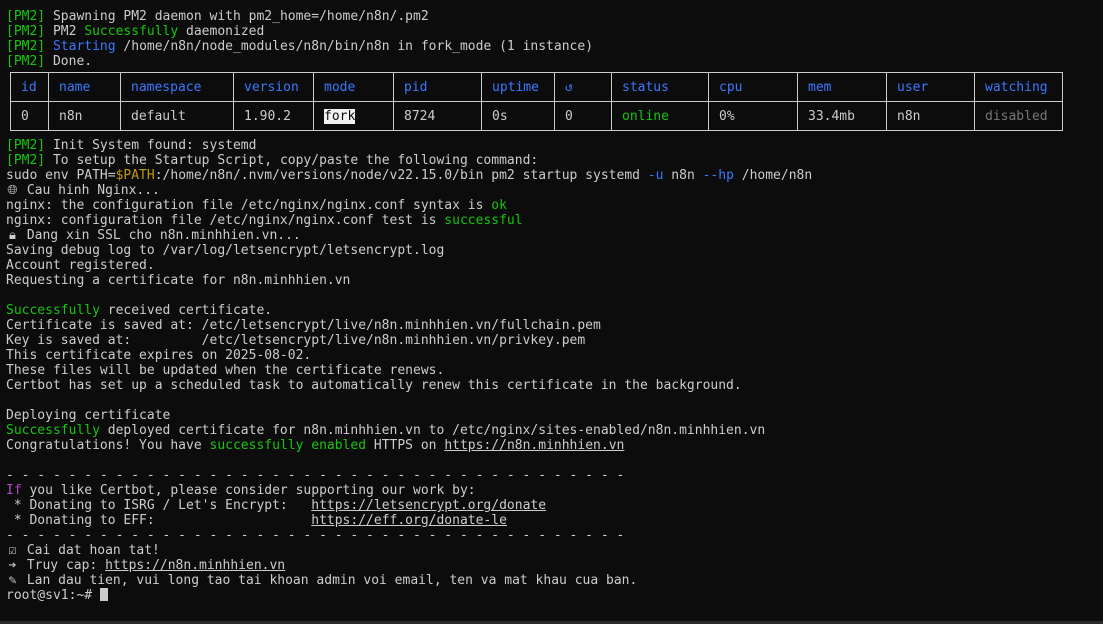 The width and height of the screenshot is (1103, 624). What do you see at coordinates (288, 445) in the screenshot?
I see `enabled-word: successfully enabled` at bounding box center [288, 445].